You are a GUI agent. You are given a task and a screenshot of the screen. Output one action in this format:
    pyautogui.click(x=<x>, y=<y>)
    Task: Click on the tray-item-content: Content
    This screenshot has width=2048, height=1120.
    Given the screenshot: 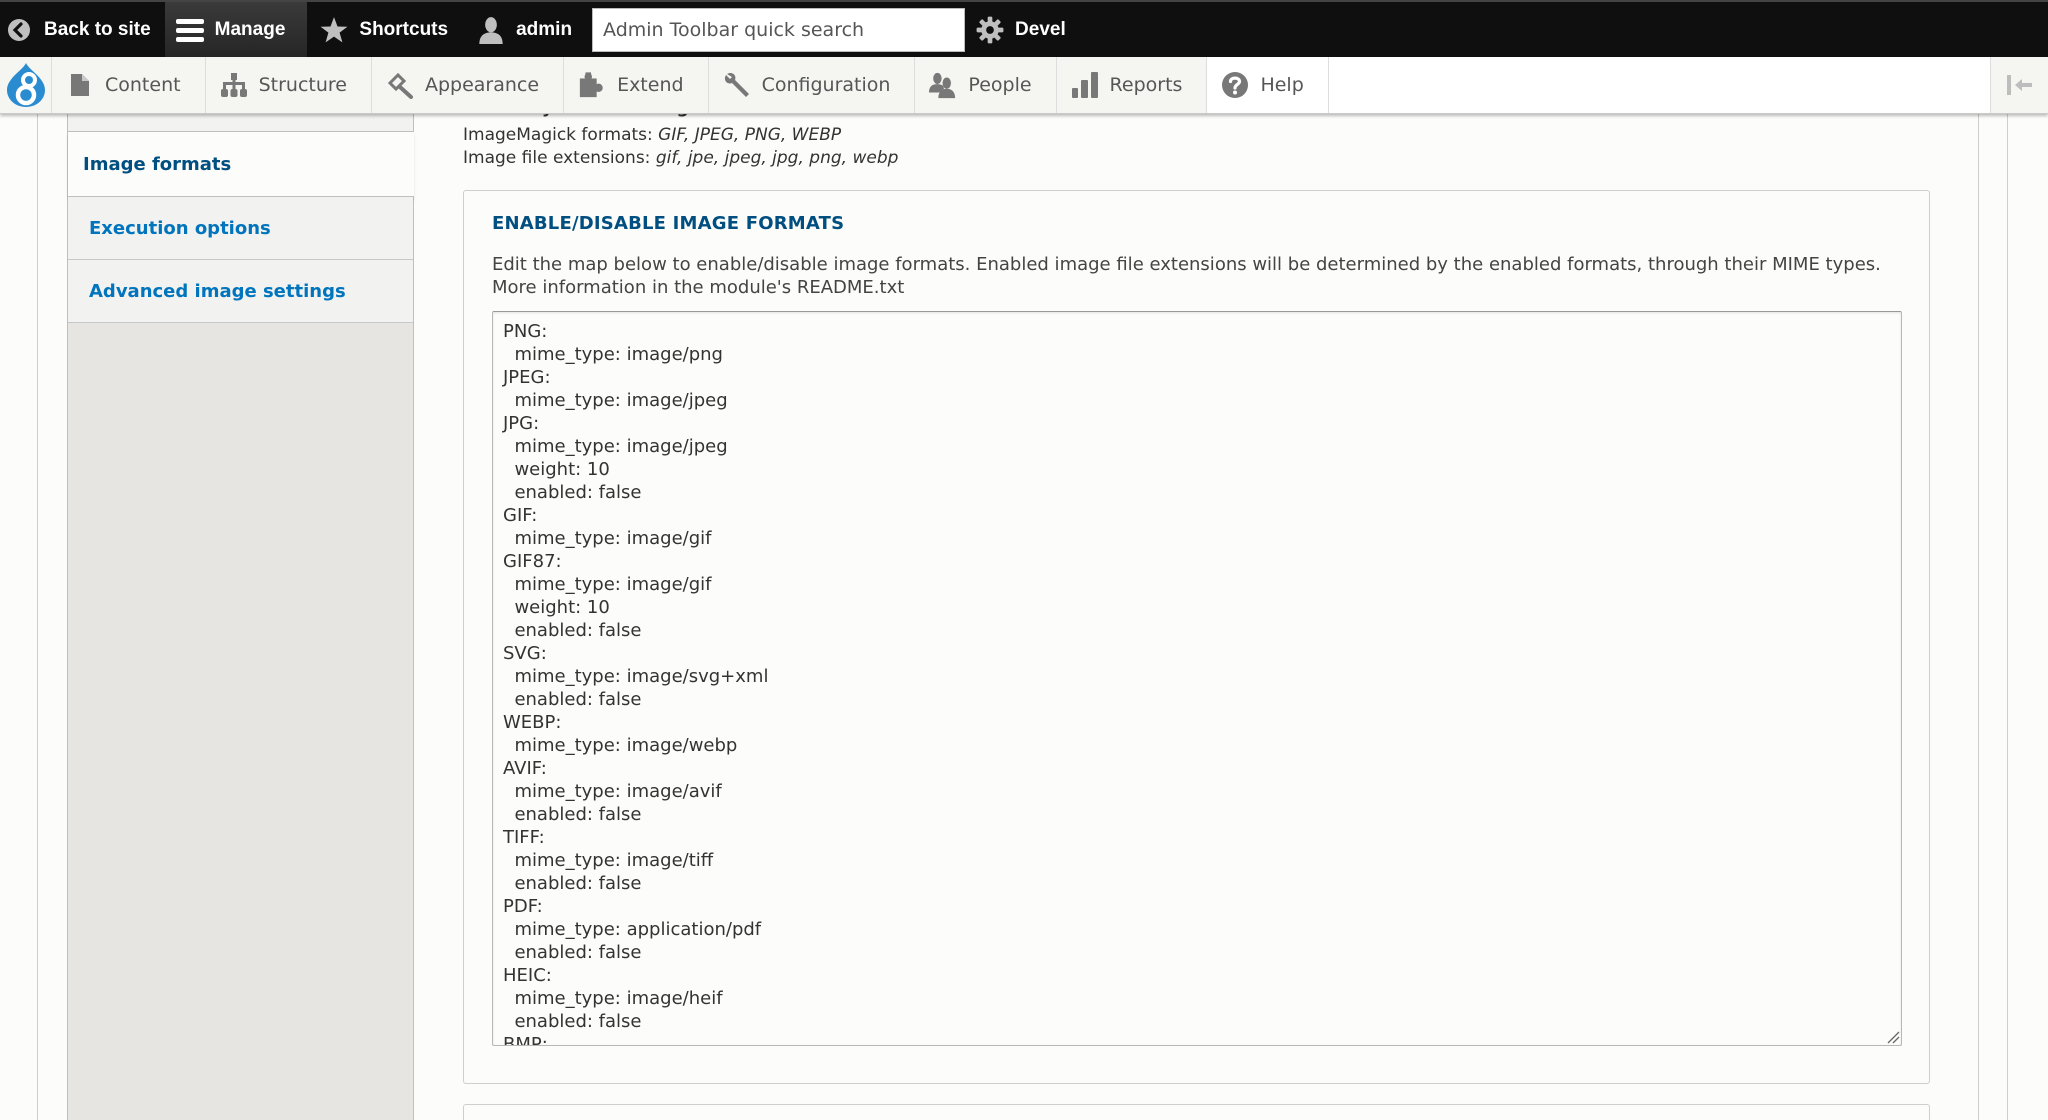 What is the action you would take?
    pyautogui.click(x=129, y=85)
    